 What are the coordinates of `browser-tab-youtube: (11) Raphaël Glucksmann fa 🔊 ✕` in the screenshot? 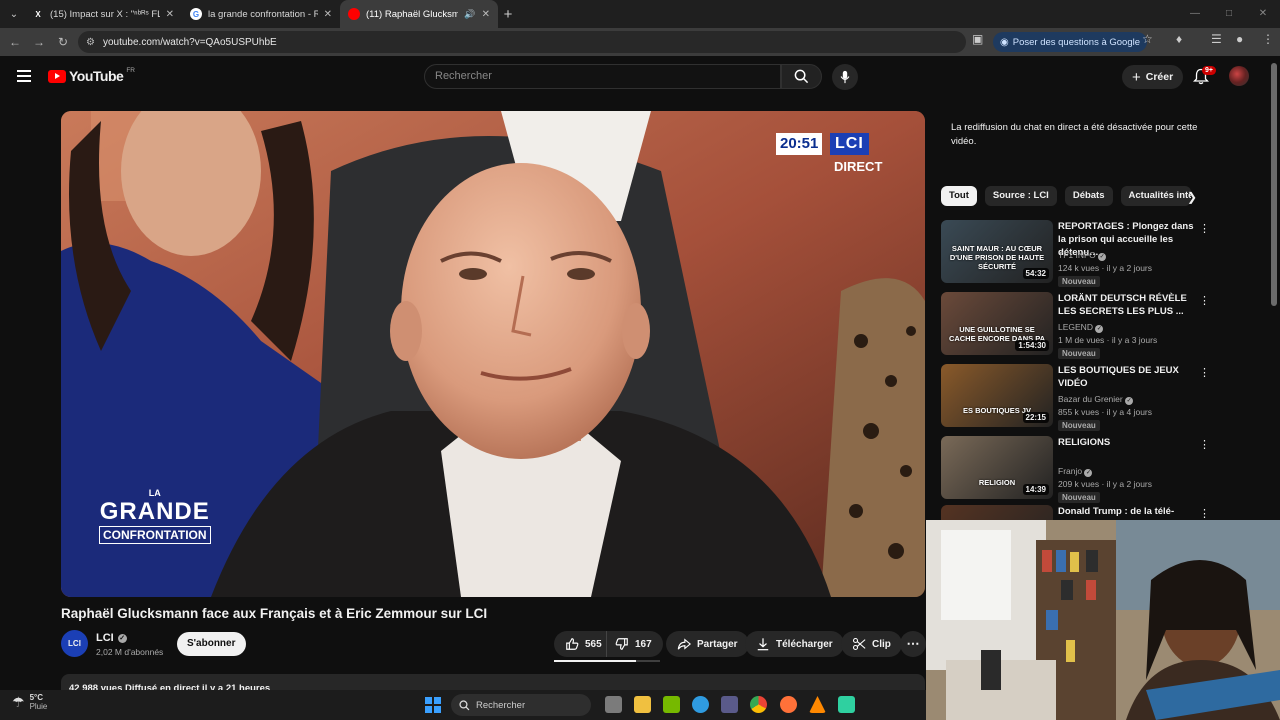 It's located at (419, 14).